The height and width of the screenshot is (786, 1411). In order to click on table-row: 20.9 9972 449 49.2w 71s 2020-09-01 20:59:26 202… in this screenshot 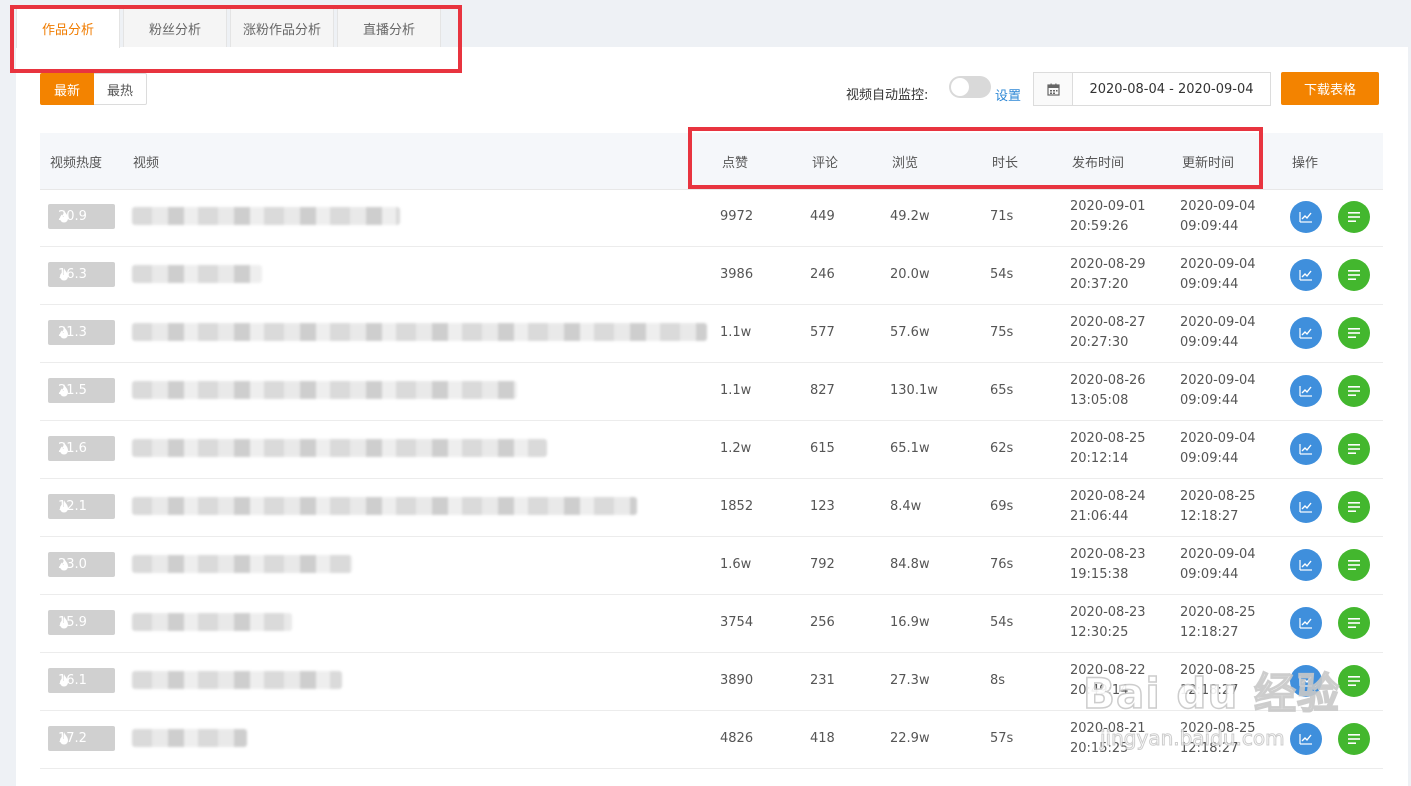, I will do `click(711, 218)`.